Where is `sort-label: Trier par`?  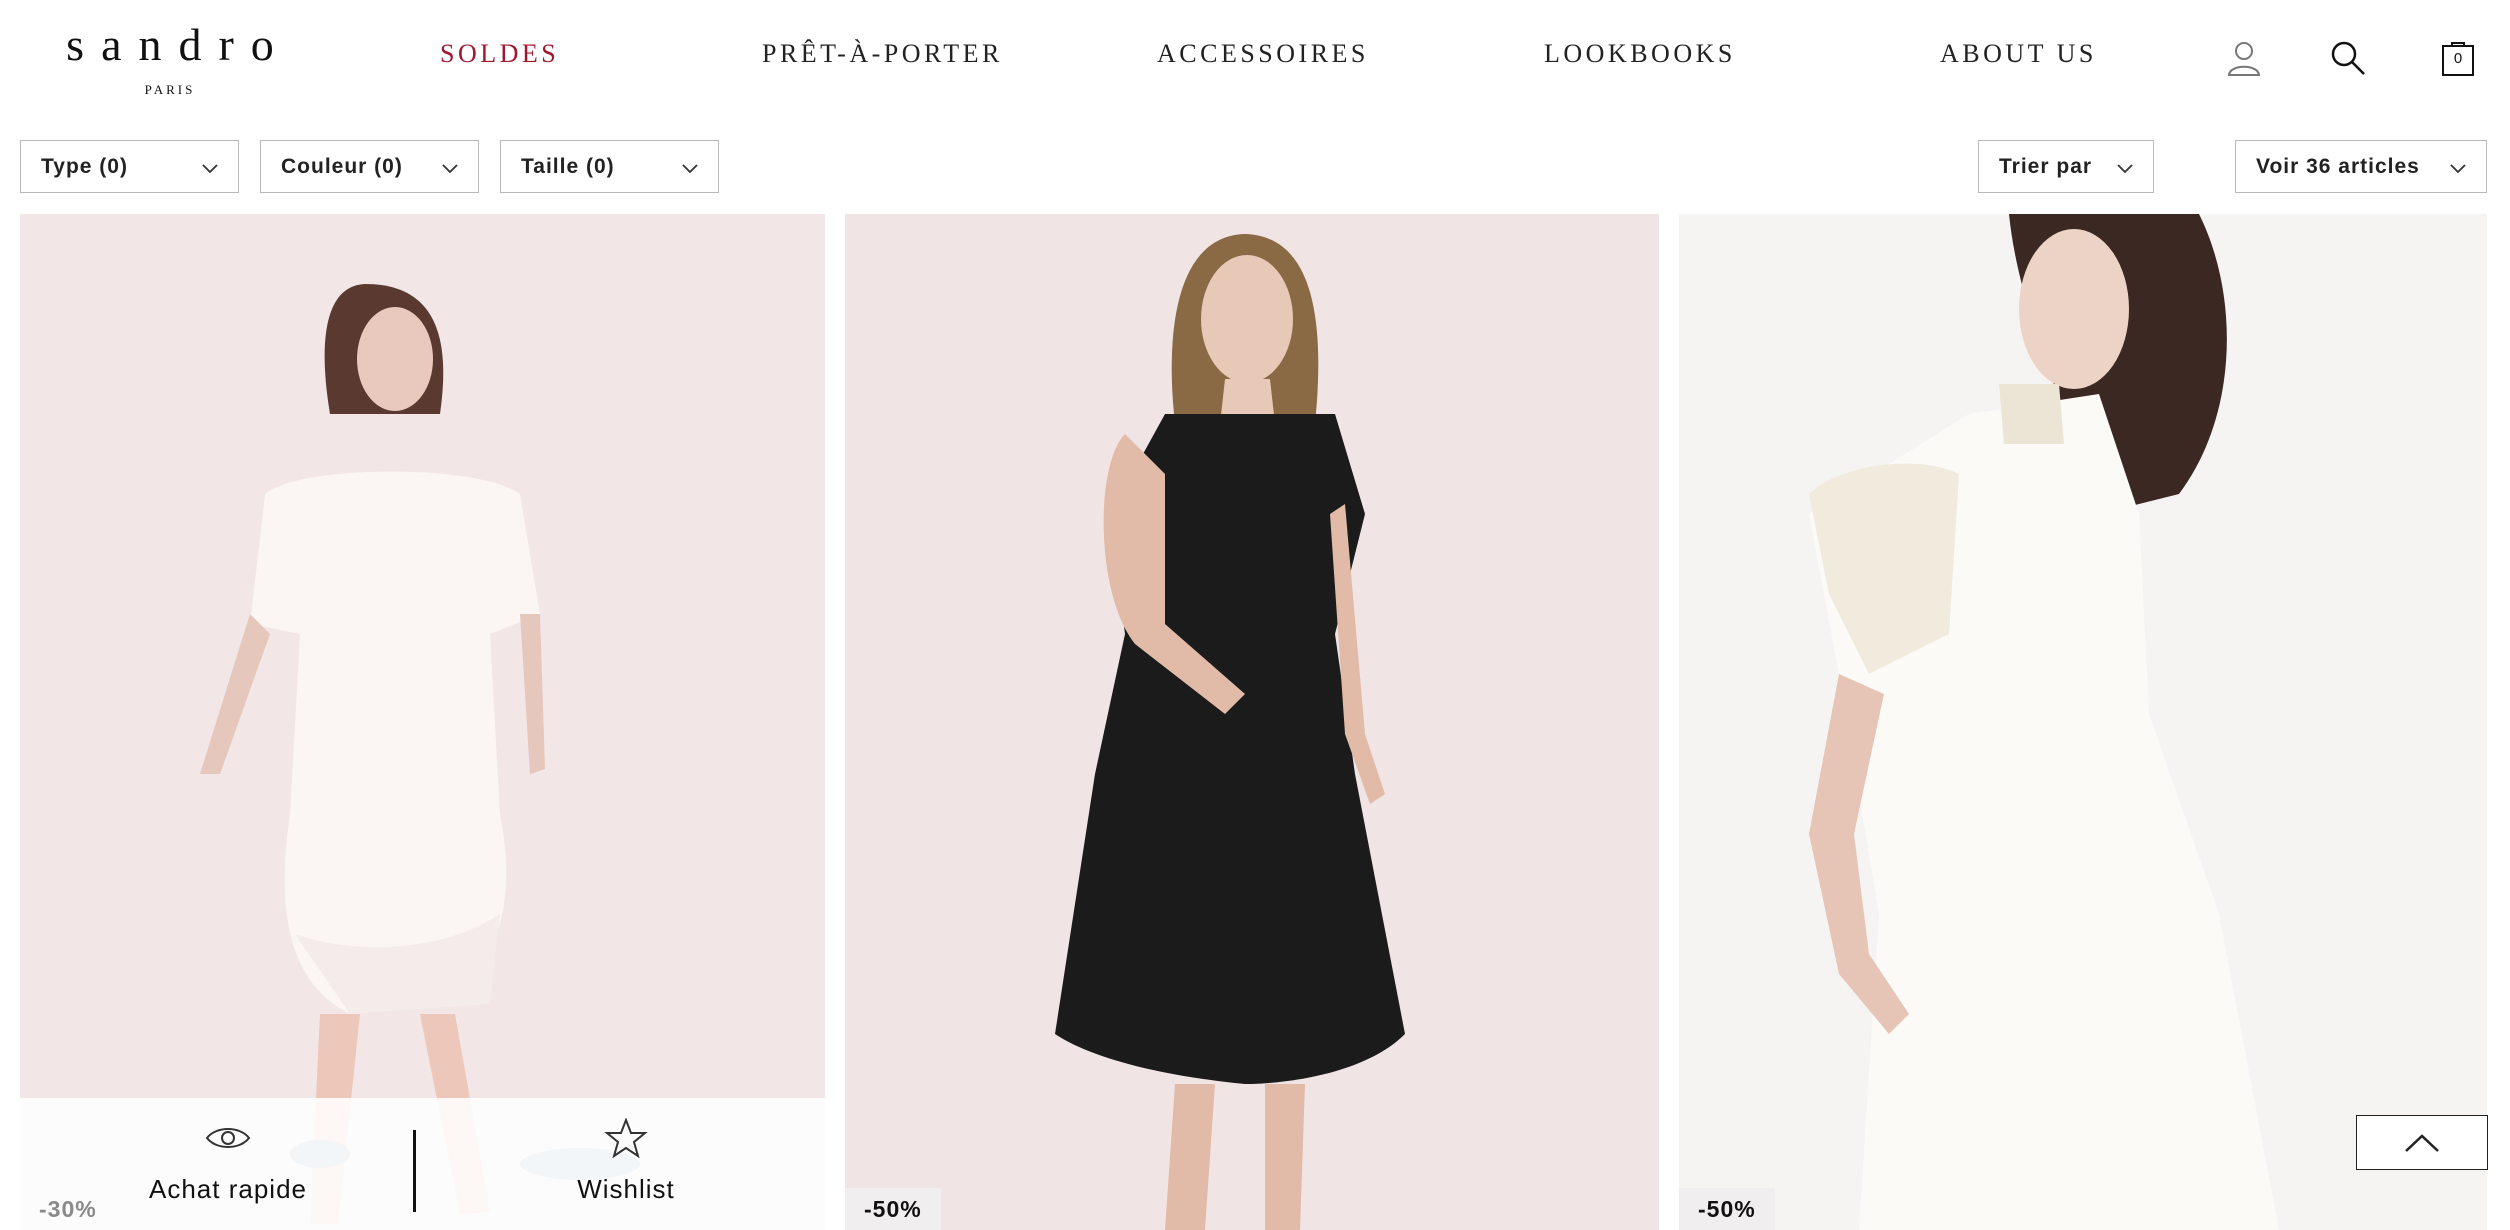
sort-label: Trier par is located at coordinates (2046, 166).